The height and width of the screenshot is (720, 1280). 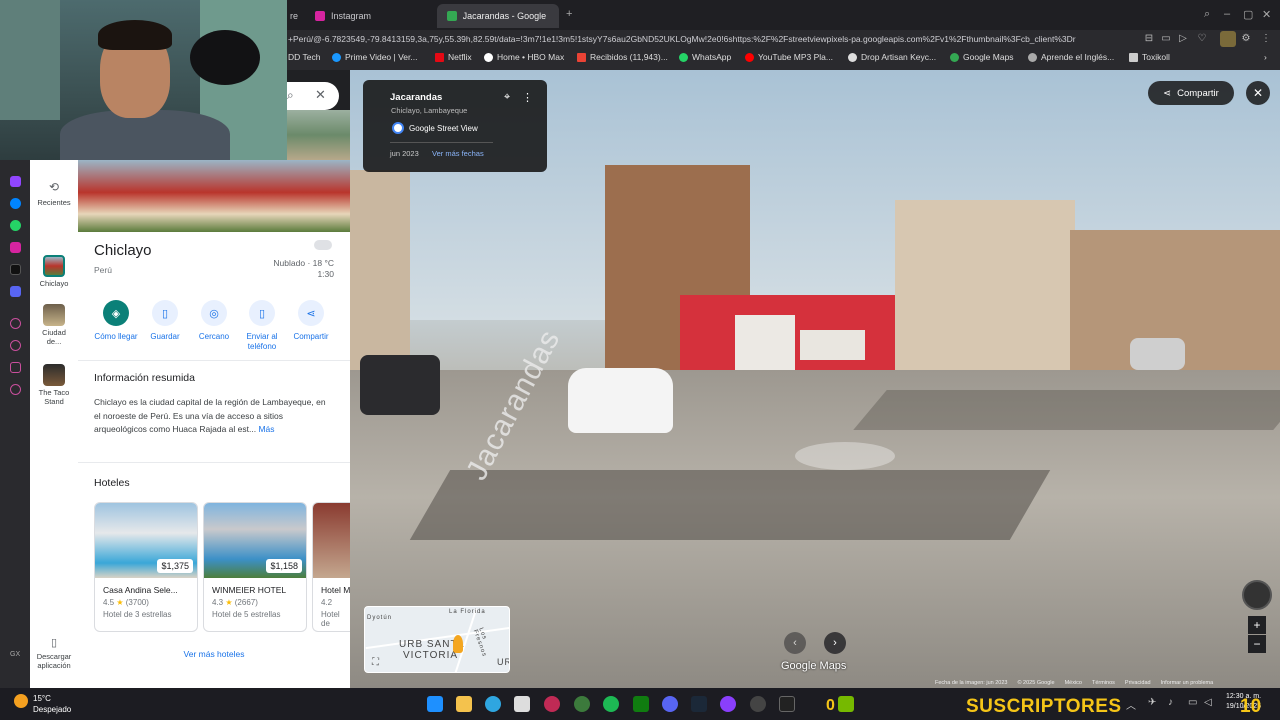 What do you see at coordinates (1258, 93) in the screenshot?
I see `close-streetview-button: ✕` at bounding box center [1258, 93].